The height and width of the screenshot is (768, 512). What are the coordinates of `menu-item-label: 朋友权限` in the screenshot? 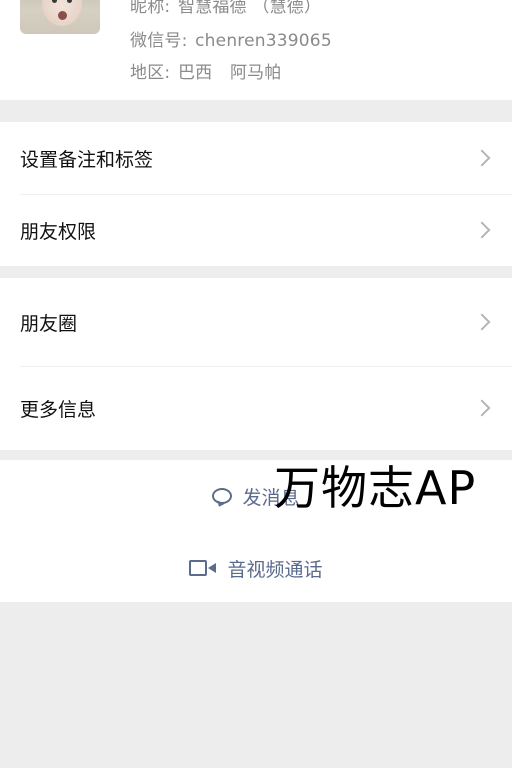 It's located at (58, 231).